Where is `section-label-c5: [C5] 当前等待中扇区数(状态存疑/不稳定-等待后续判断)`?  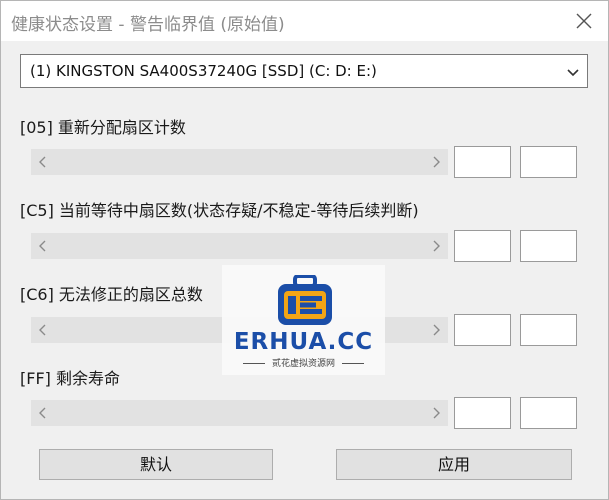
section-label-c5: [C5] 当前等待中扇区数(状态存疑/不稳定-等待后续判断) is located at coordinates (219, 210).